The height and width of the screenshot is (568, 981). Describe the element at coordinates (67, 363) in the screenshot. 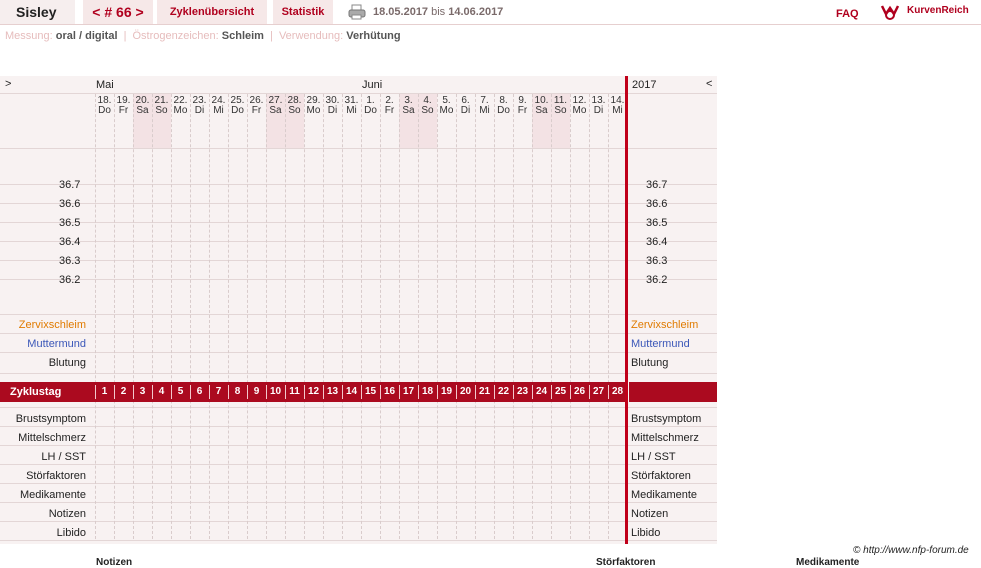

I see `row-label-left: Blutung` at that location.